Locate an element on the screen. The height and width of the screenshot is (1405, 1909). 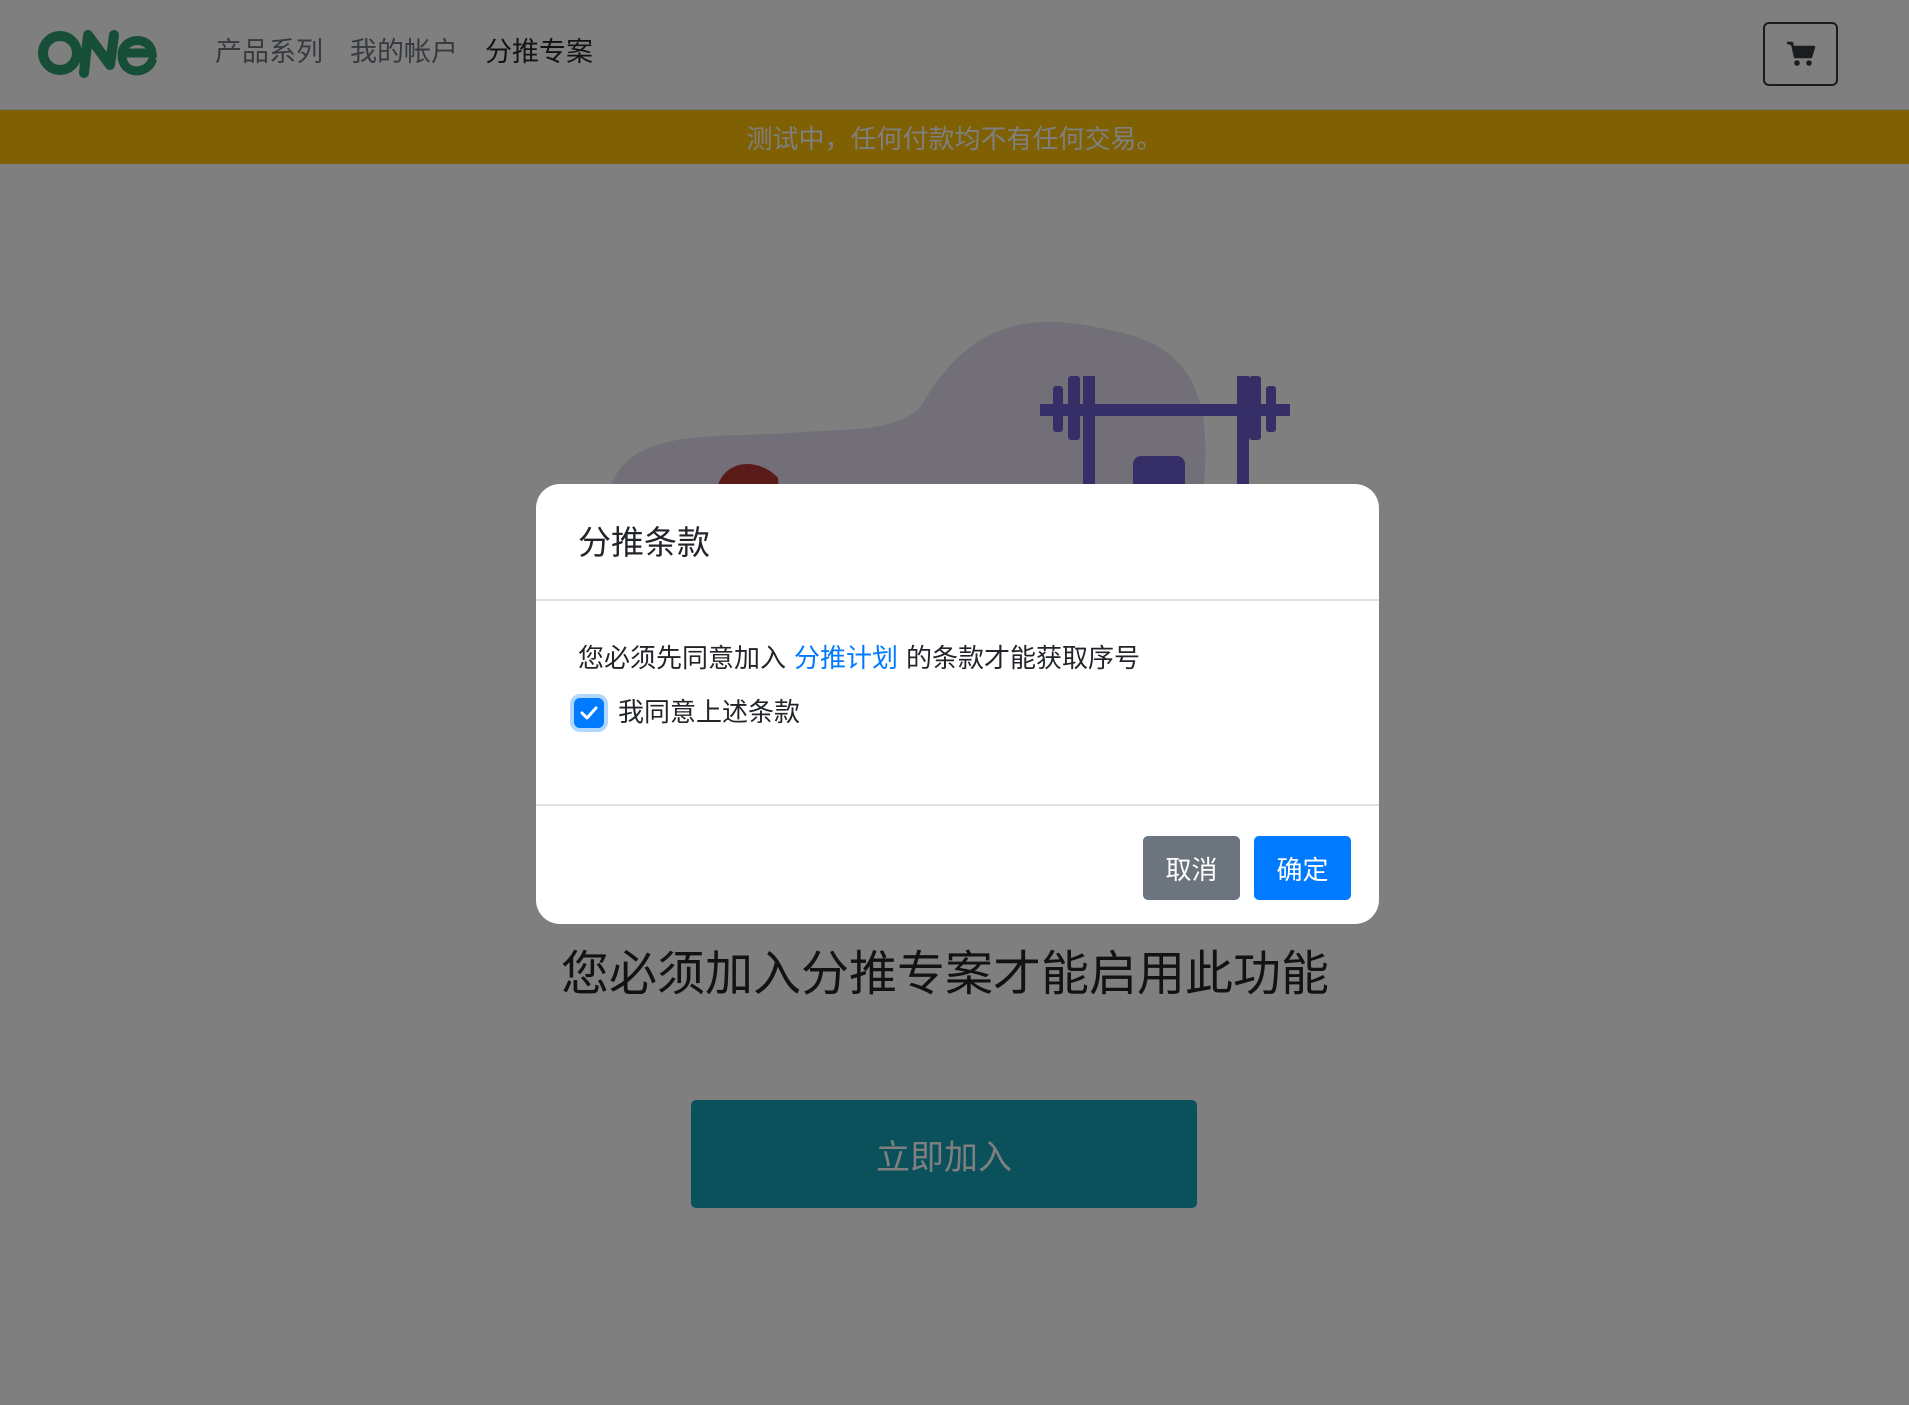
agree-checkbox is located at coordinates (589, 713).